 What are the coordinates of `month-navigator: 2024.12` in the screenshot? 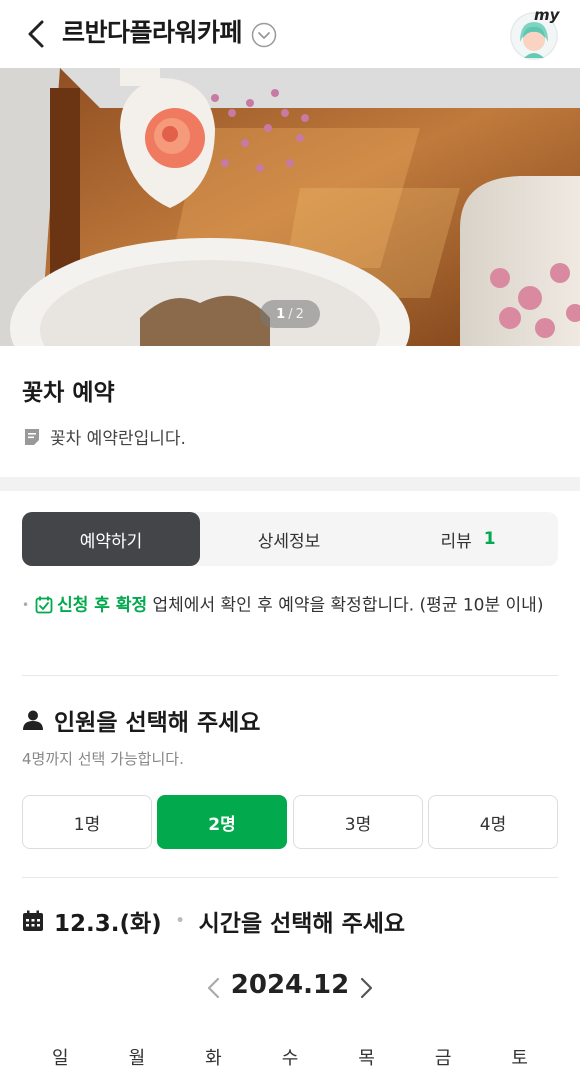 It's located at (290, 988).